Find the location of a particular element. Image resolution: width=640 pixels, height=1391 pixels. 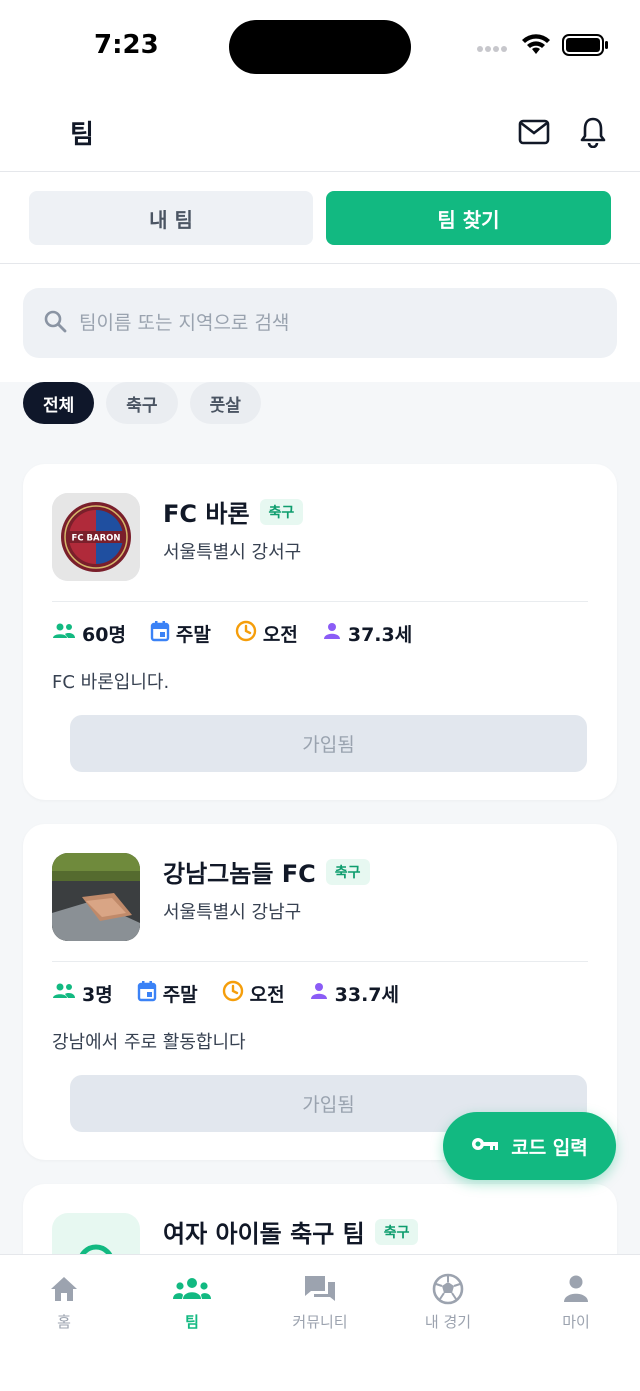

key-icon is located at coordinates (485, 1146).